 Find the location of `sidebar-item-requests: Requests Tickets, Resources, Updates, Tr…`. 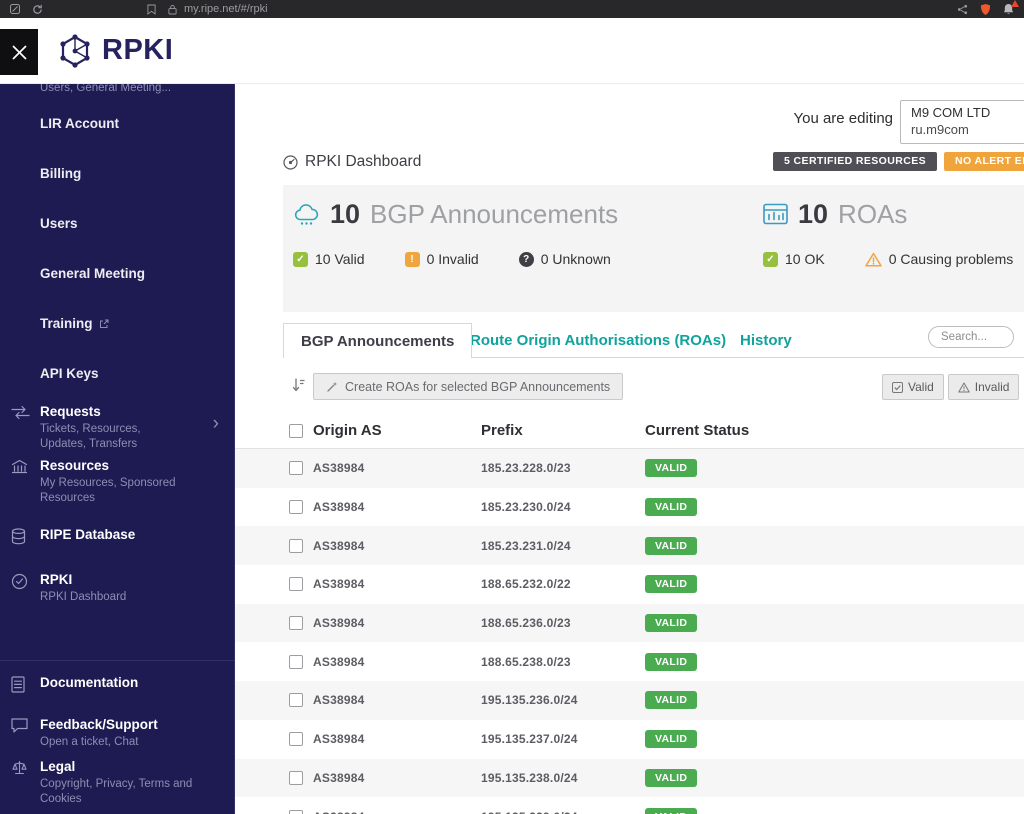

sidebar-item-requests: Requests Tickets, Resources, Updates, Tr… is located at coordinates (117, 427).